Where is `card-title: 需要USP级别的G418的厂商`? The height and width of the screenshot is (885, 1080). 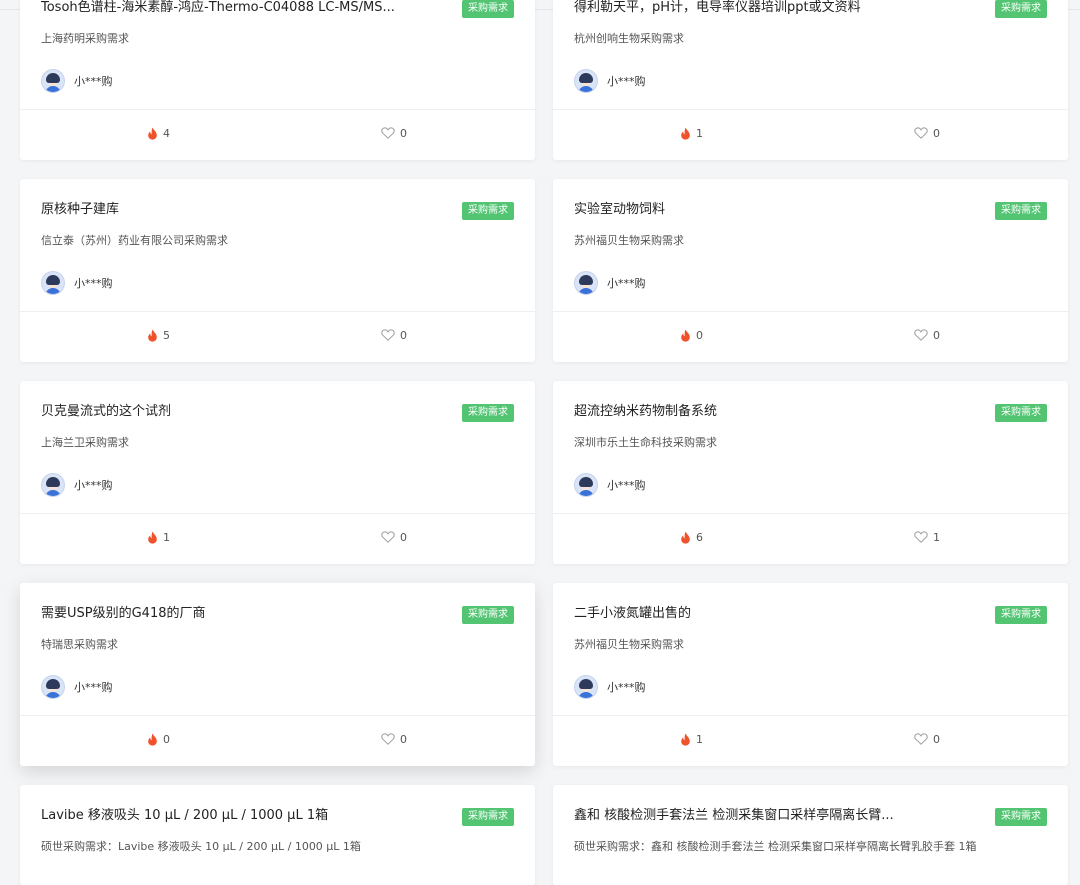
card-title: 需要USP级别的G418的厂商 is located at coordinates (241, 614).